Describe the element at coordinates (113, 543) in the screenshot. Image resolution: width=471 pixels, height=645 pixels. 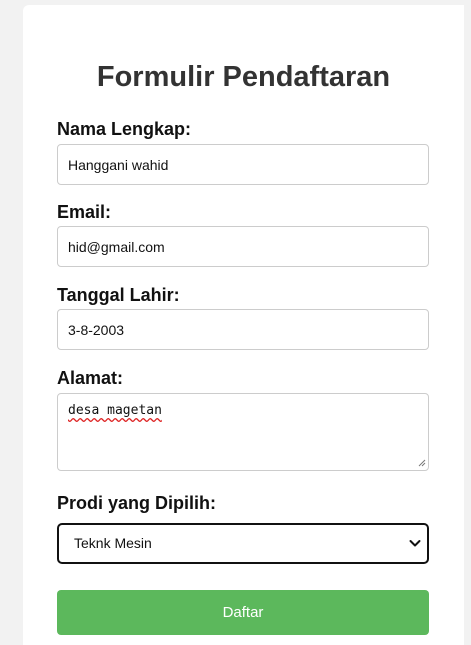
I see `program-selected-value: Teknk Mesin` at that location.